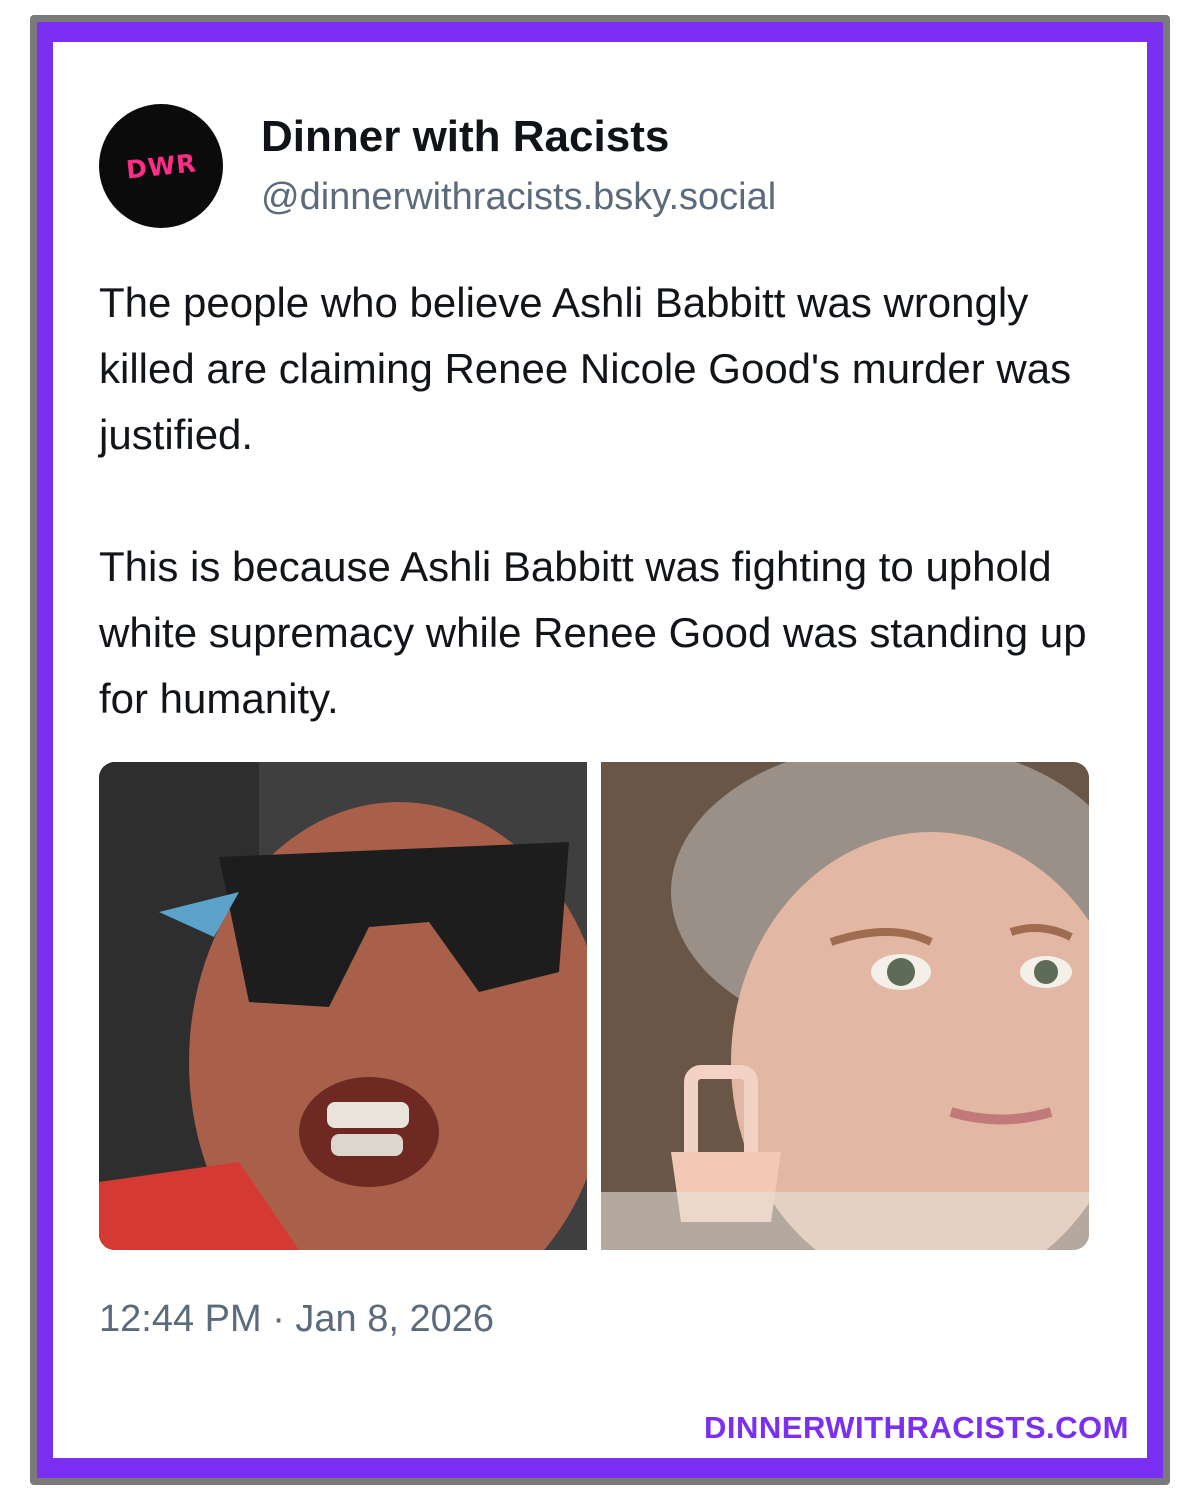 The image size is (1200, 1500). I want to click on post-image-right, so click(845, 1006).